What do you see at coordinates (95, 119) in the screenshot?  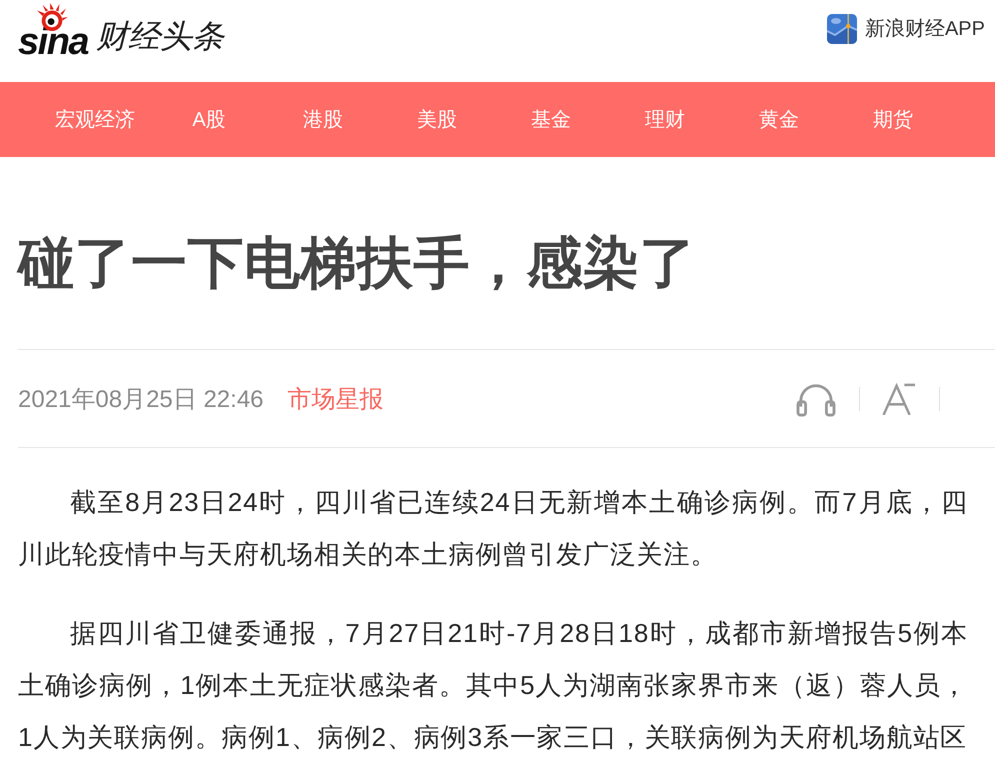 I see `nav-link: 宏观经济` at bounding box center [95, 119].